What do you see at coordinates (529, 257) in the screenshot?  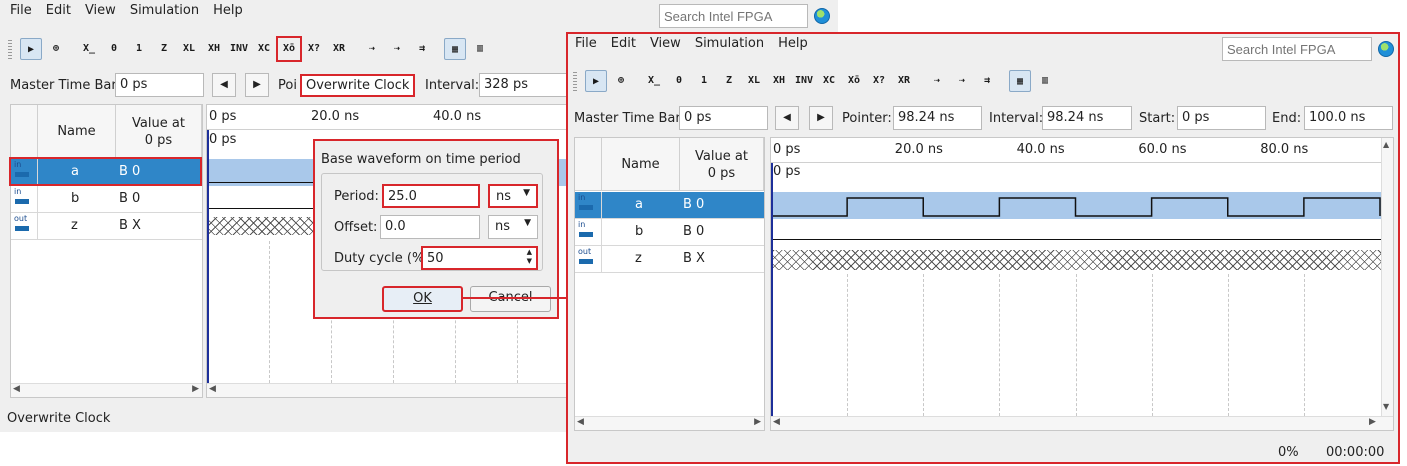 I see `spin-arrows-icon: ▲ ▼` at bounding box center [529, 257].